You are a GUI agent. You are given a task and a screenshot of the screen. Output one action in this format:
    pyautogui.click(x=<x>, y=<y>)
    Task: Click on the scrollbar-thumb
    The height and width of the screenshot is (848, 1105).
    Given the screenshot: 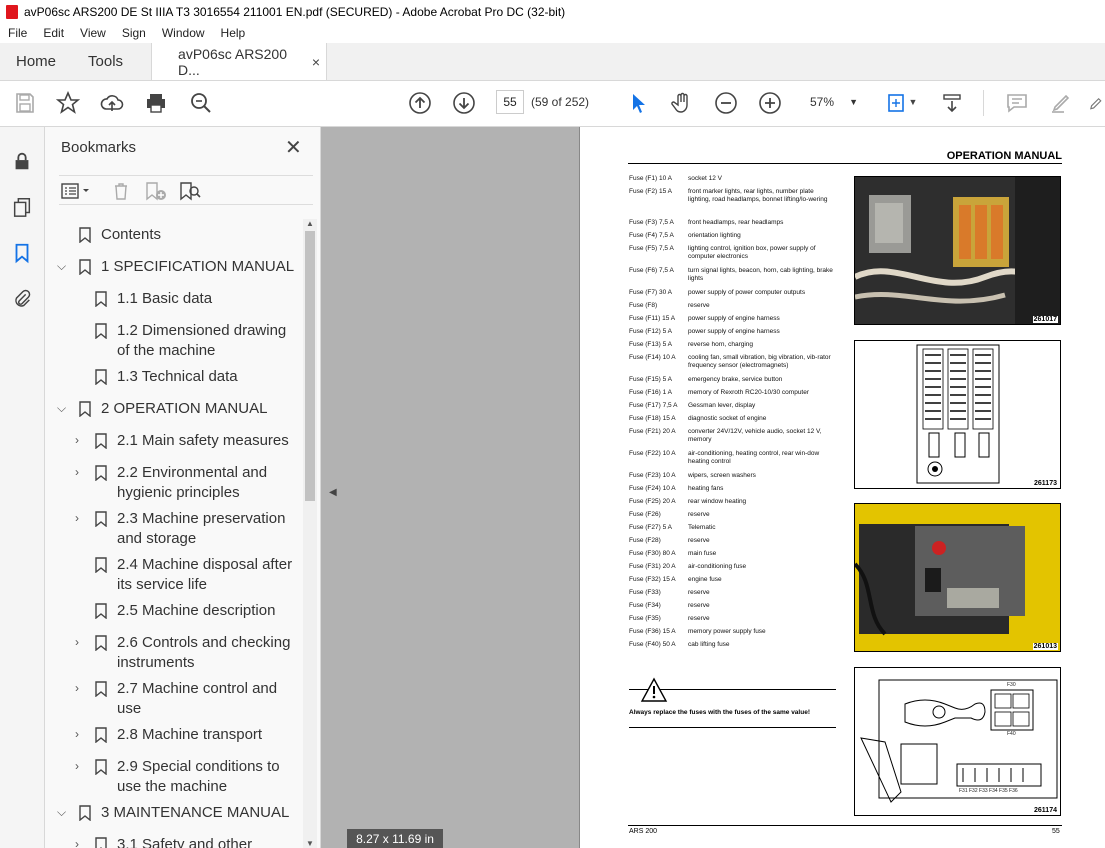 What is the action you would take?
    pyautogui.click(x=310, y=366)
    